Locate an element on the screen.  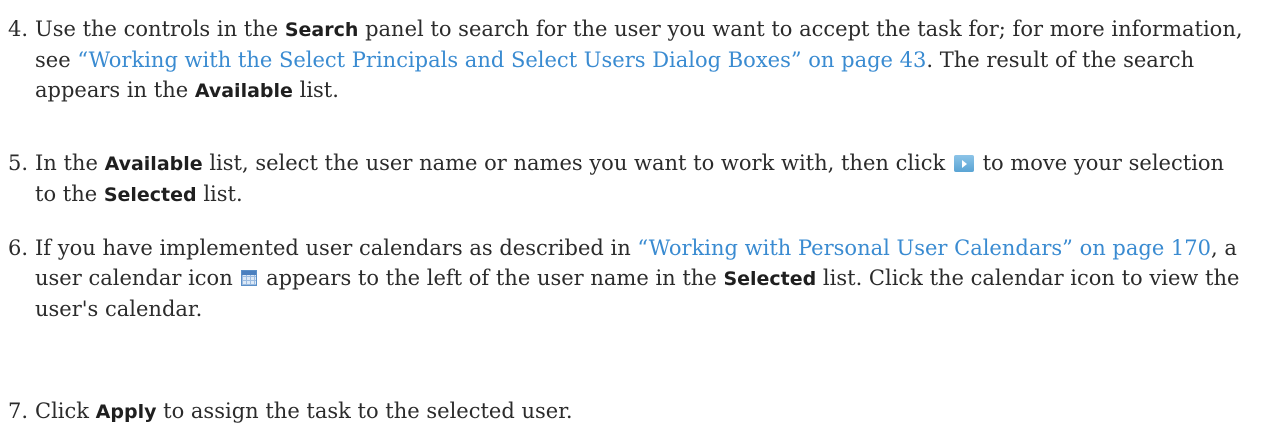
text-segment: In the is located at coordinates (70, 163).